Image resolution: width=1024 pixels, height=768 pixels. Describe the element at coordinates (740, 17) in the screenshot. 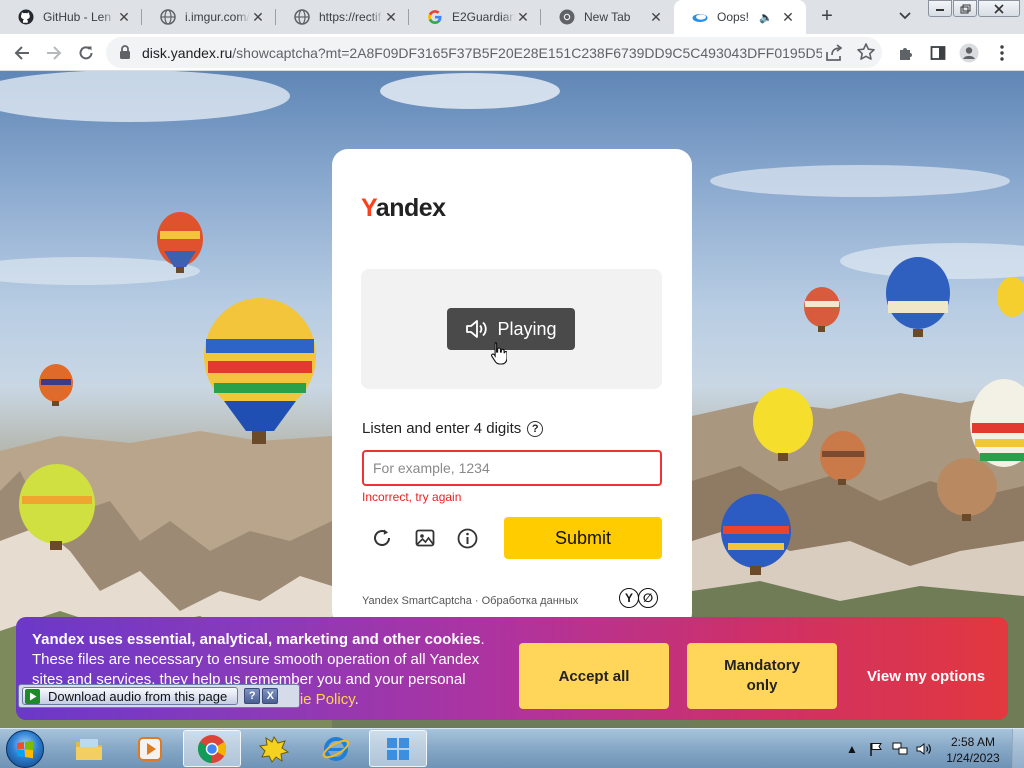

I see `tab-oops: Oops! 🔈 ✕` at that location.